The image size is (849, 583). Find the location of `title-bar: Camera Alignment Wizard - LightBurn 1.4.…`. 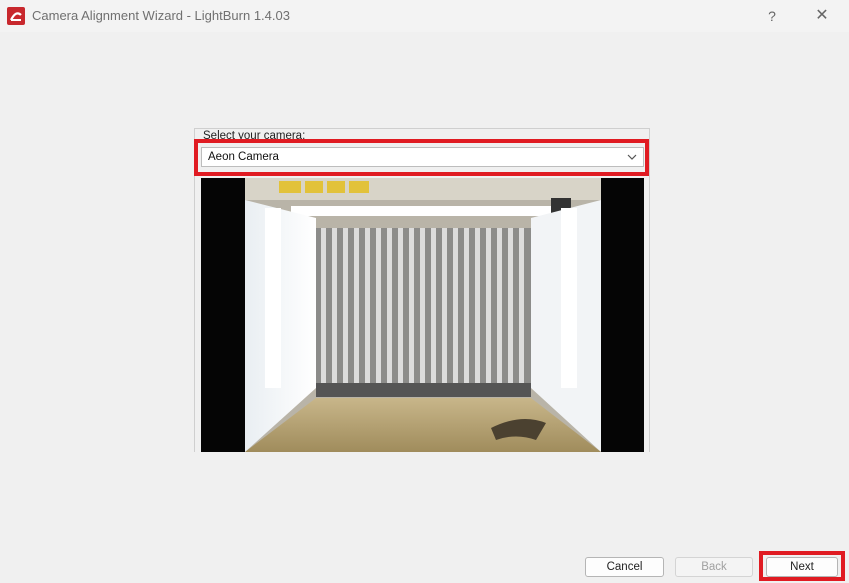

title-bar: Camera Alignment Wizard - LightBurn 1.4.… is located at coordinates (424, 16).